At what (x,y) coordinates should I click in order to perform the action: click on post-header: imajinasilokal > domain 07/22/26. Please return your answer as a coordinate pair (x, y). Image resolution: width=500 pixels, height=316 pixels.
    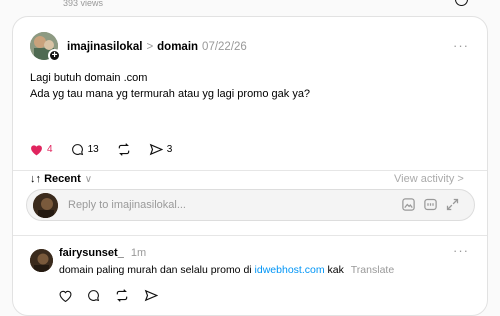
    Looking at the image, I should click on (157, 47).